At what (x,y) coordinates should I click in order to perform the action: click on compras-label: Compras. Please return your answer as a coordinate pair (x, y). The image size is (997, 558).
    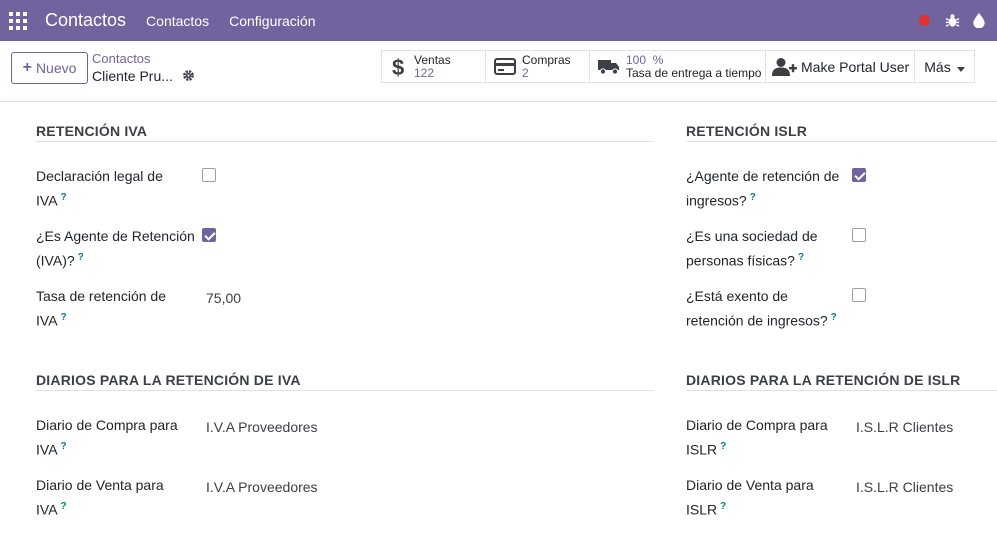
    Looking at the image, I should click on (546, 59).